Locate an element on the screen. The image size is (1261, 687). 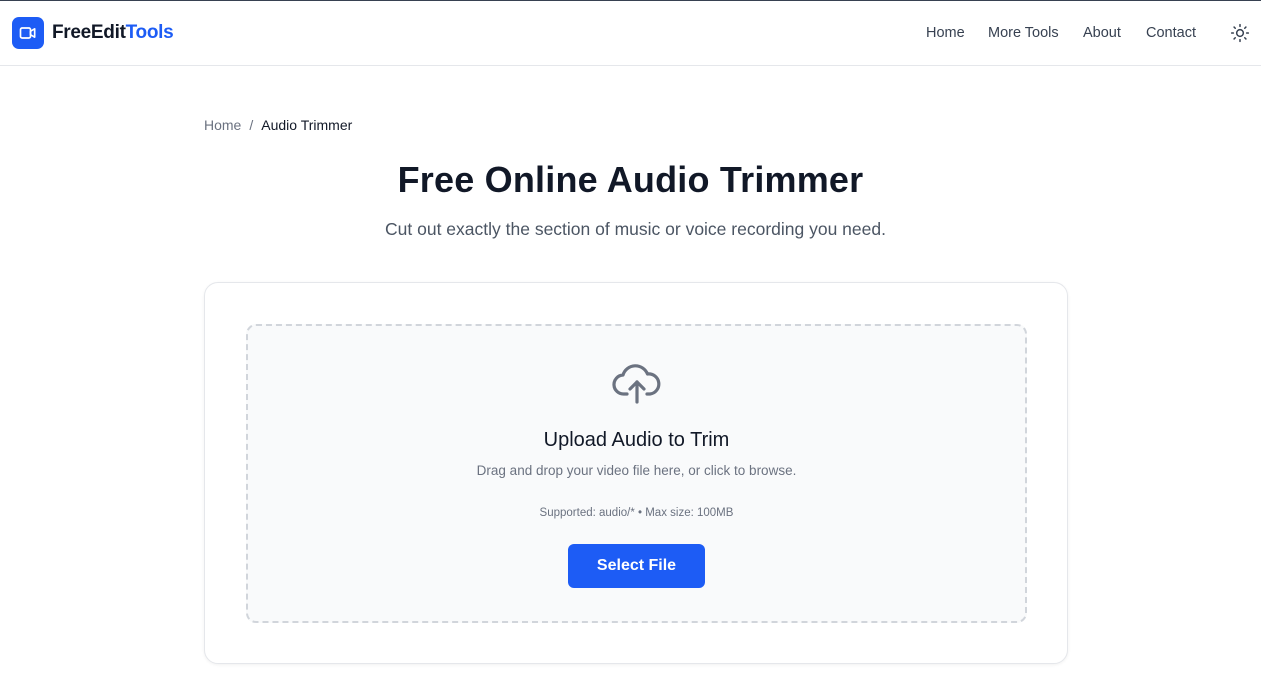
sun-icon is located at coordinates (1240, 33).